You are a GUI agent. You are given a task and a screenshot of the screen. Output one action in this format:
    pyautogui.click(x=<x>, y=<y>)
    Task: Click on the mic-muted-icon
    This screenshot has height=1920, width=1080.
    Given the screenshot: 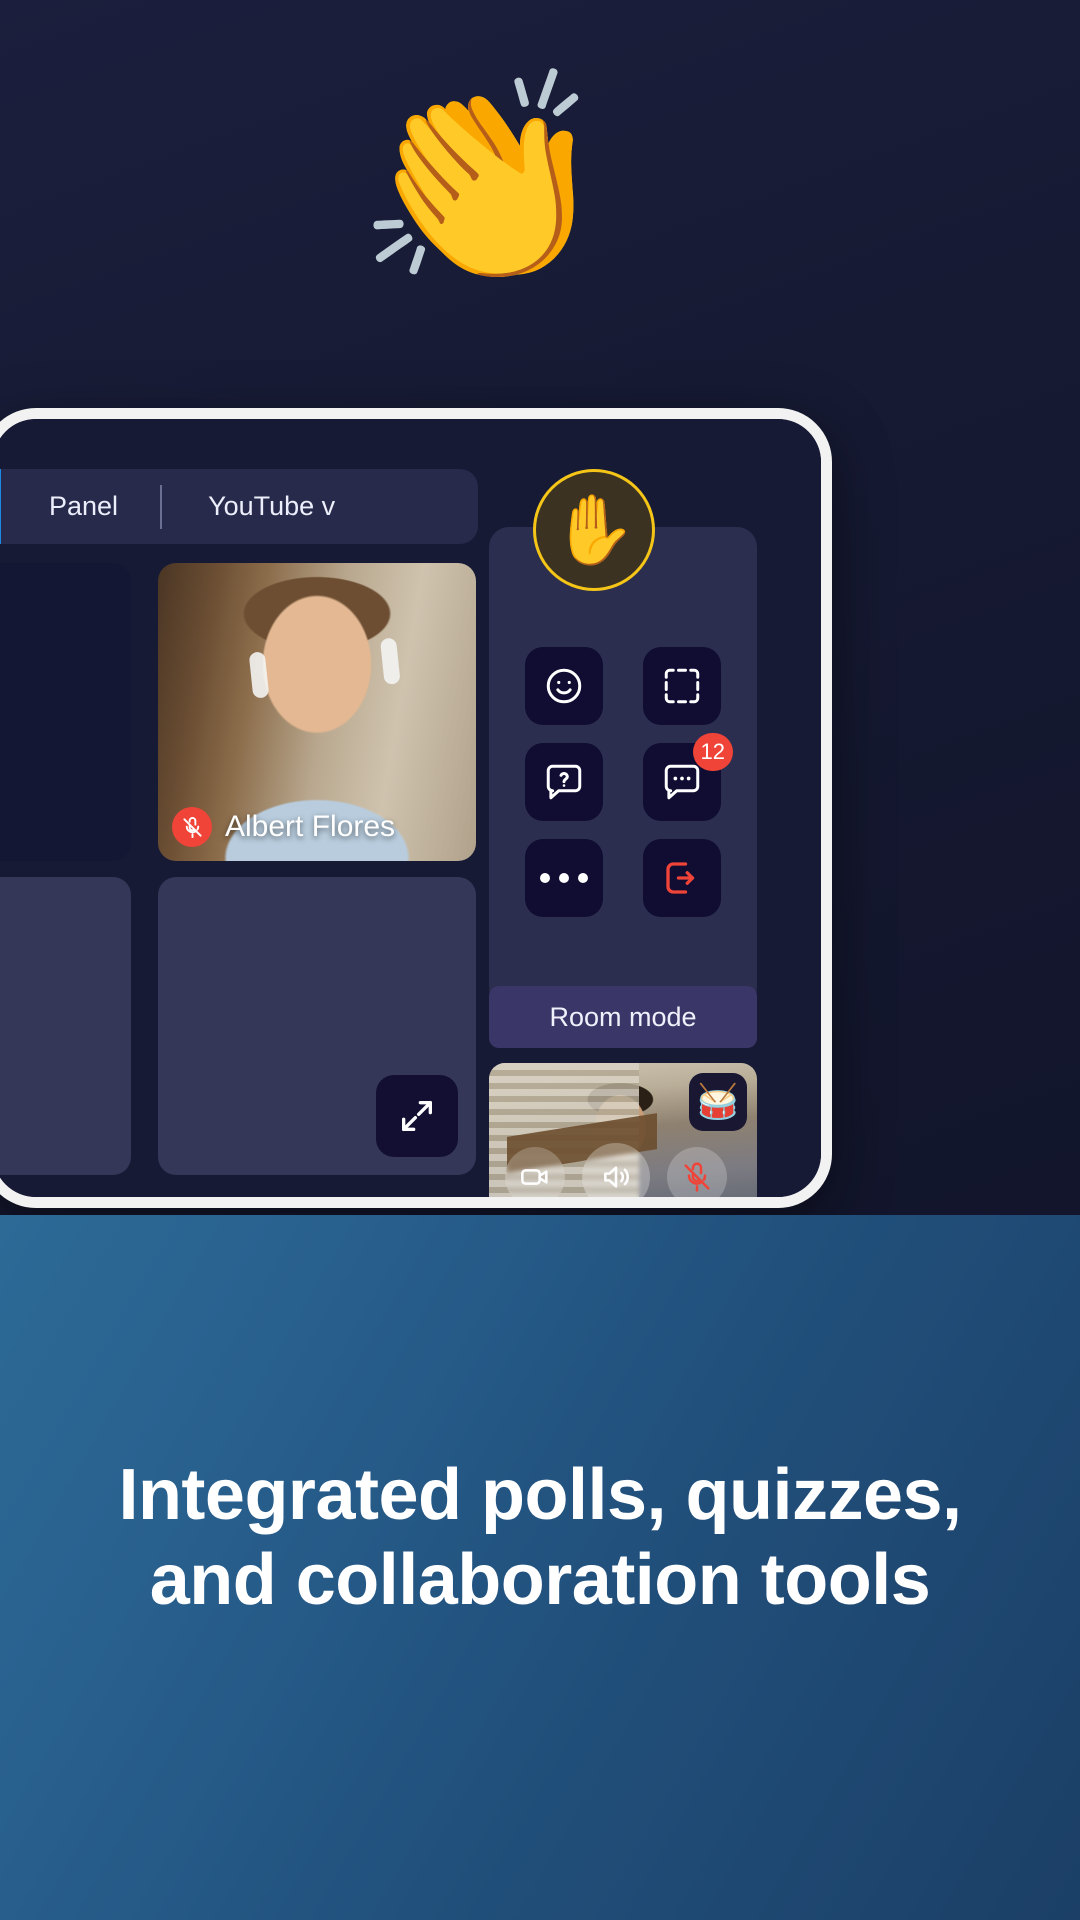 What is the action you would take?
    pyautogui.click(x=192, y=827)
    